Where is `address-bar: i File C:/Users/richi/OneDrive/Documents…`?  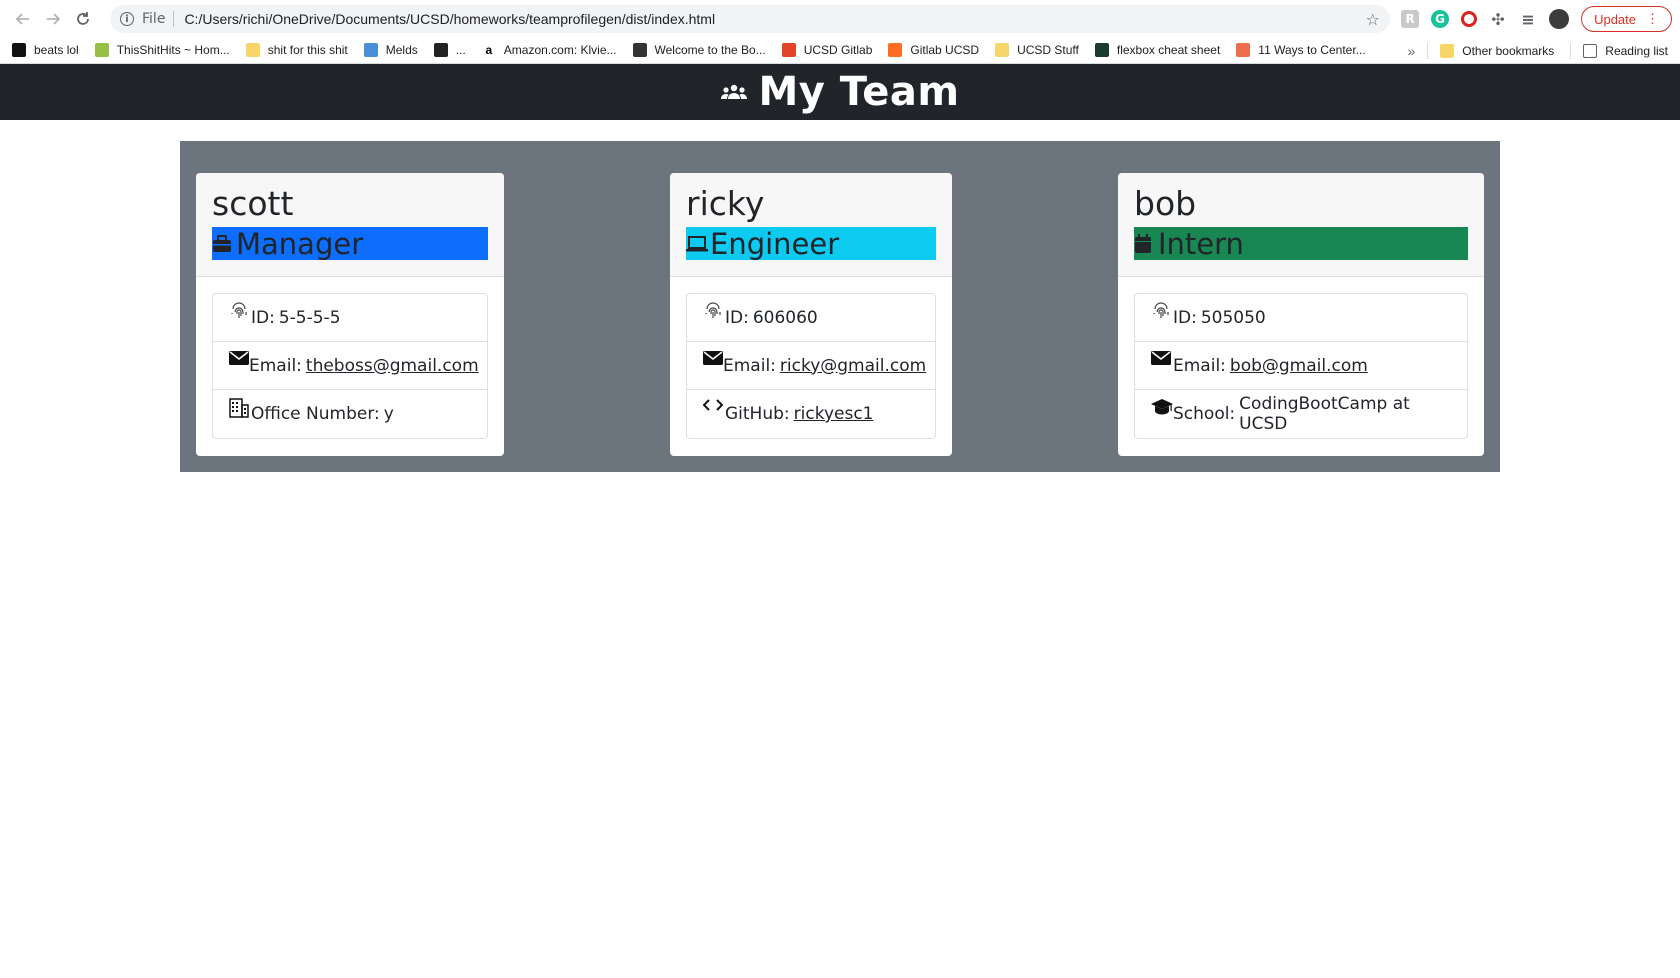
address-bar: i File C:/Users/richi/OneDrive/Documents… is located at coordinates (750, 19).